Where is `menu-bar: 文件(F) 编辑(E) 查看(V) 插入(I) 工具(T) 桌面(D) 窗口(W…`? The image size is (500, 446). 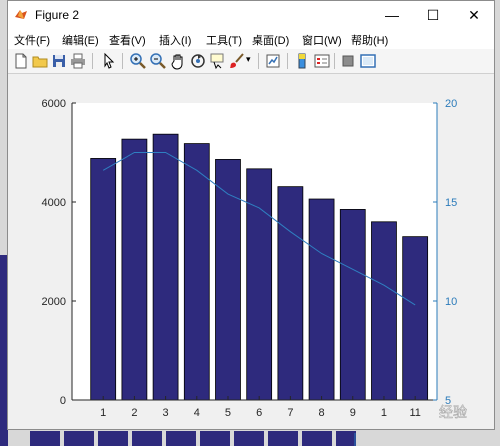
menu-bar: 文件(F) 编辑(E) 查看(V) 插入(I) 工具(T) 桌面(D) 窗口(W… is located at coordinates (251, 39).